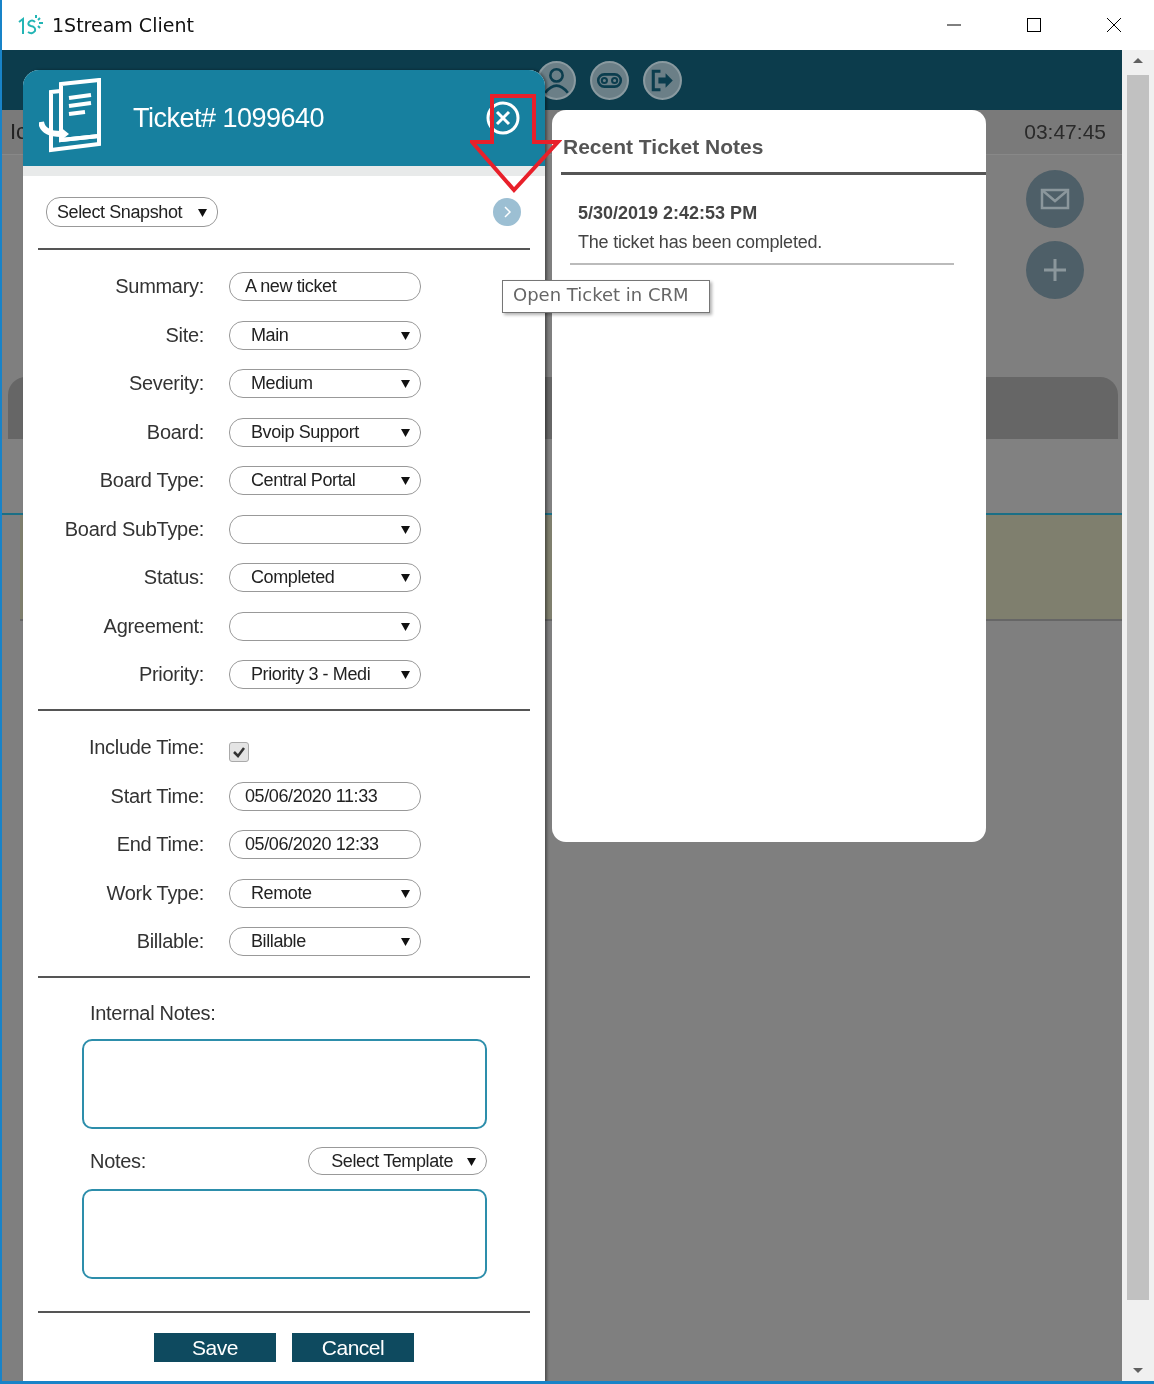 Image resolution: width=1154 pixels, height=1384 pixels. I want to click on input-field: 05/06/2020 12:33, so click(325, 844).